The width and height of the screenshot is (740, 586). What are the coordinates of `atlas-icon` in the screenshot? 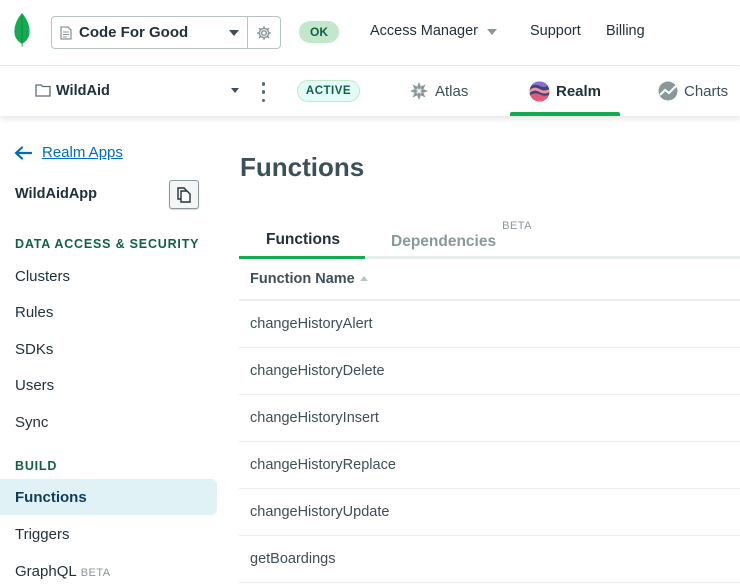 It's located at (419, 91).